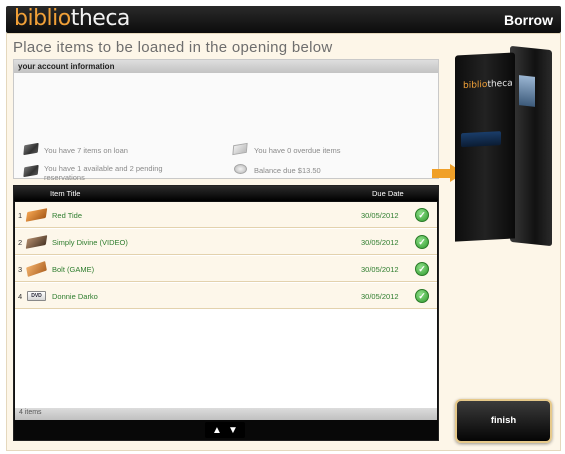 Image resolution: width=565 pixels, height=454 pixels. Describe the element at coordinates (226, 414) in the screenshot. I see `table-footer: 4 items` at that location.